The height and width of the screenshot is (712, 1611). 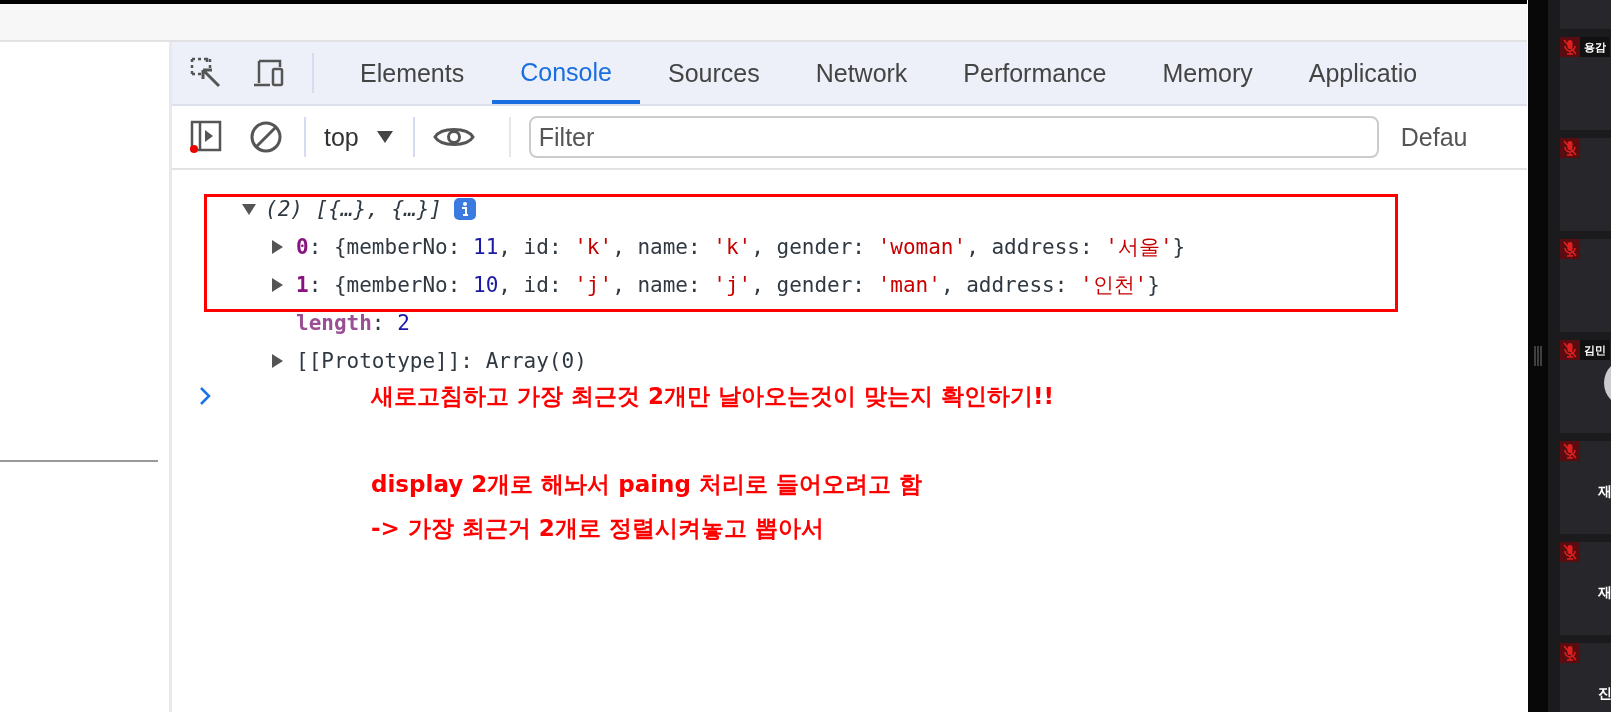 What do you see at coordinates (647, 484) in the screenshot?
I see `annotation-text: display 2개로 해놔서 paing 처리로 들어오려고 함` at bounding box center [647, 484].